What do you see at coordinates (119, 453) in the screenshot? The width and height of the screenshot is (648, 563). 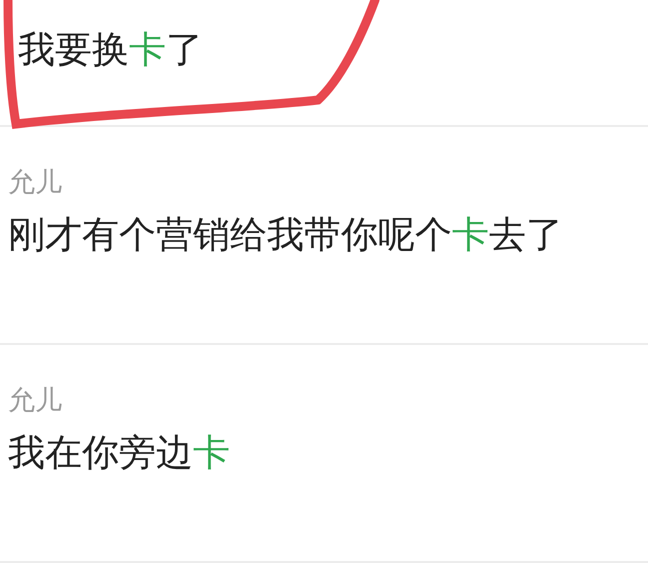 I see `message-text: 我在你旁边卡` at bounding box center [119, 453].